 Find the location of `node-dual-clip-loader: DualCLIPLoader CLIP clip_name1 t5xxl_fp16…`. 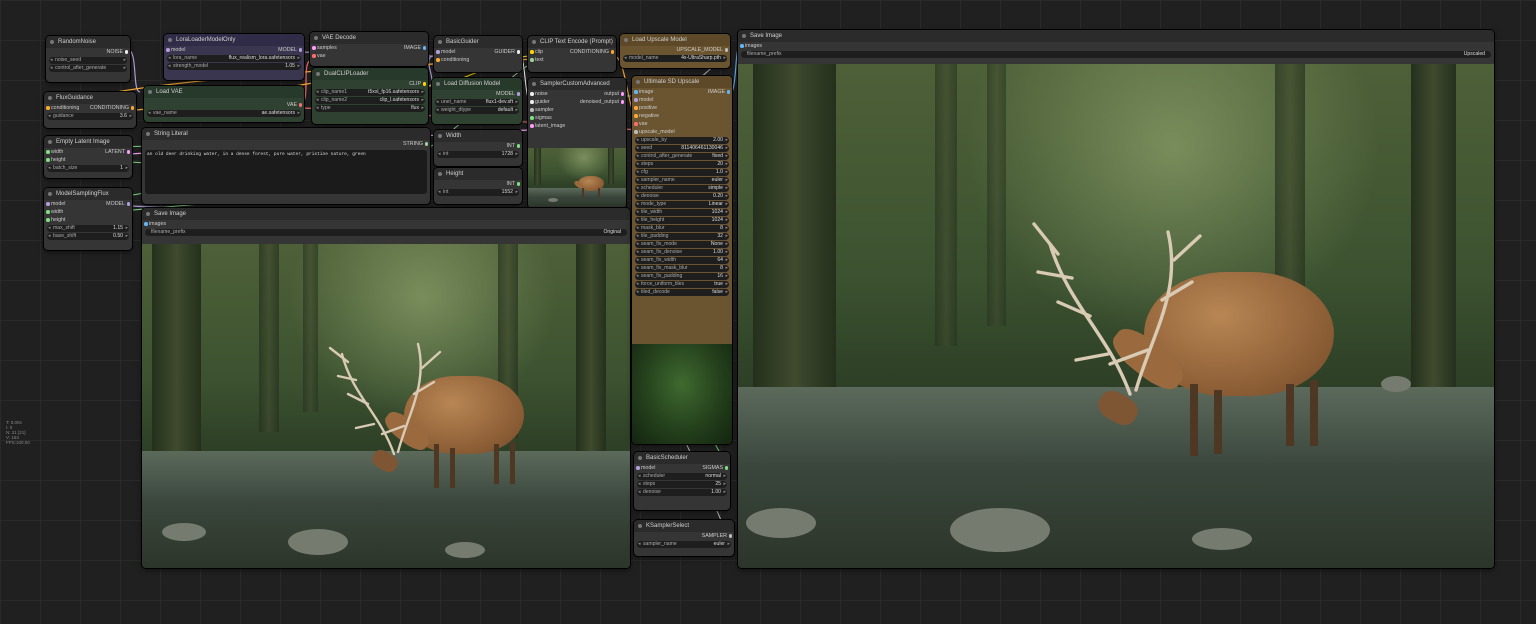

node-dual-clip-loader: DualCLIPLoader CLIP clip_name1 t5xxl_fp16… is located at coordinates (370, 96).